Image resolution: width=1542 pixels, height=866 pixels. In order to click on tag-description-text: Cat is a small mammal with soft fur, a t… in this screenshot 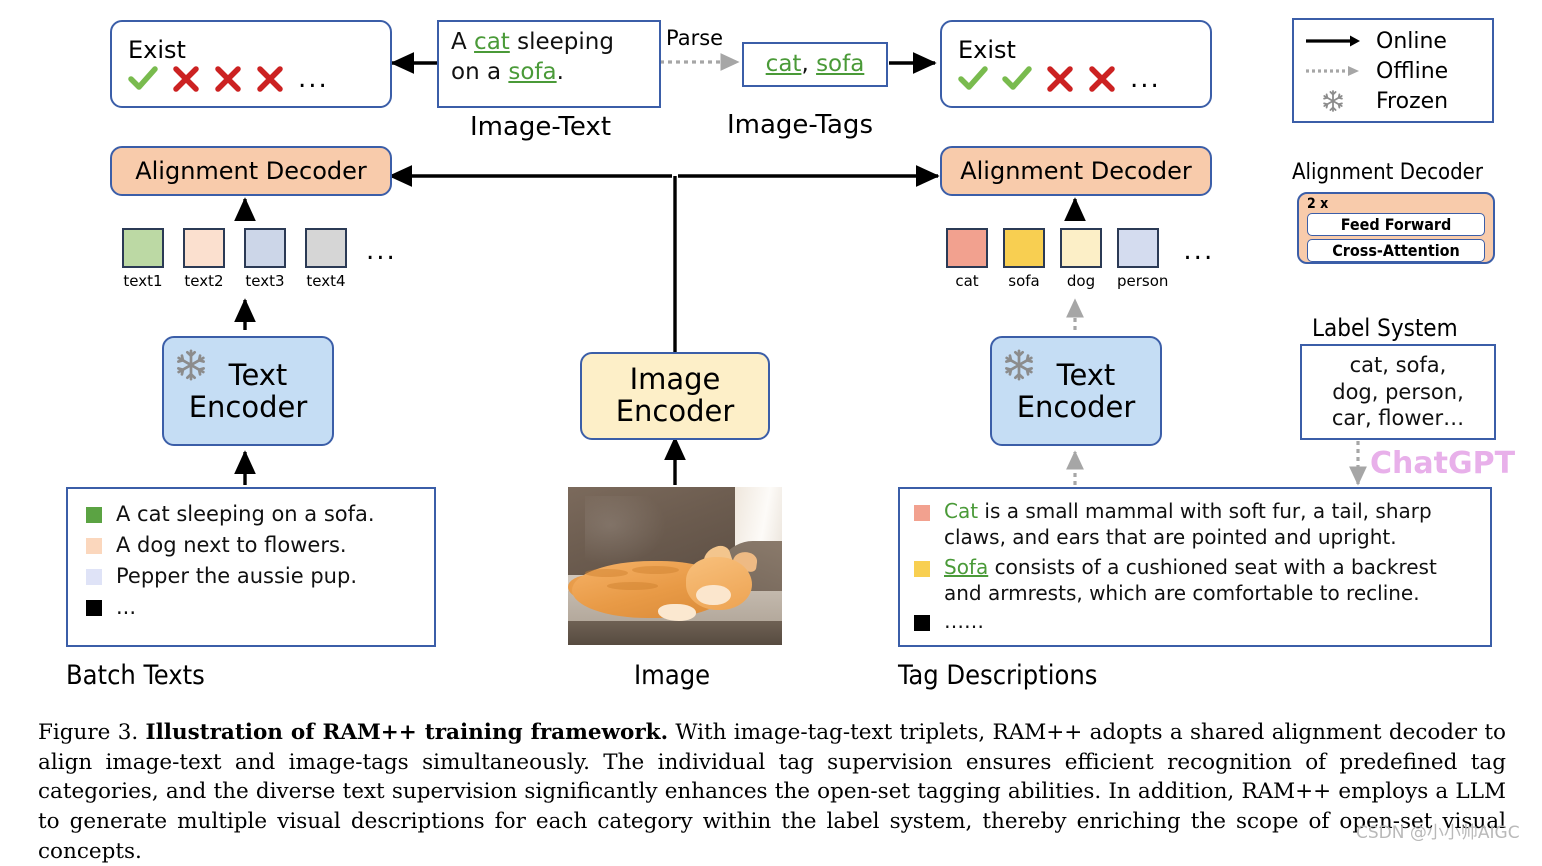, I will do `click(1211, 524)`.